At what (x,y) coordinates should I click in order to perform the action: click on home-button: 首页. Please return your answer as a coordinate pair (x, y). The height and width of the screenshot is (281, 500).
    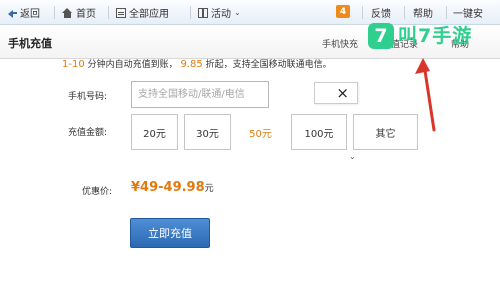
    Looking at the image, I should click on (79, 12).